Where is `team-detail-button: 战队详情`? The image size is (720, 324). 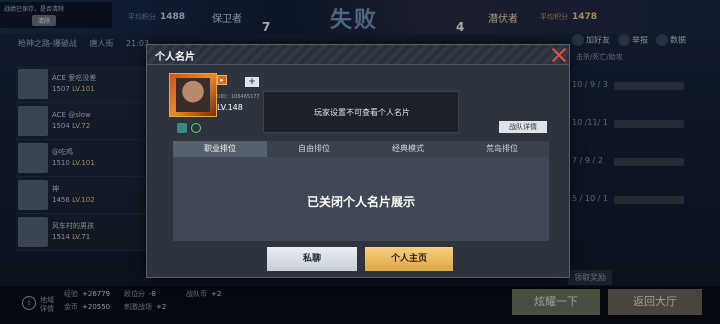 team-detail-button: 战队详情 is located at coordinates (523, 127).